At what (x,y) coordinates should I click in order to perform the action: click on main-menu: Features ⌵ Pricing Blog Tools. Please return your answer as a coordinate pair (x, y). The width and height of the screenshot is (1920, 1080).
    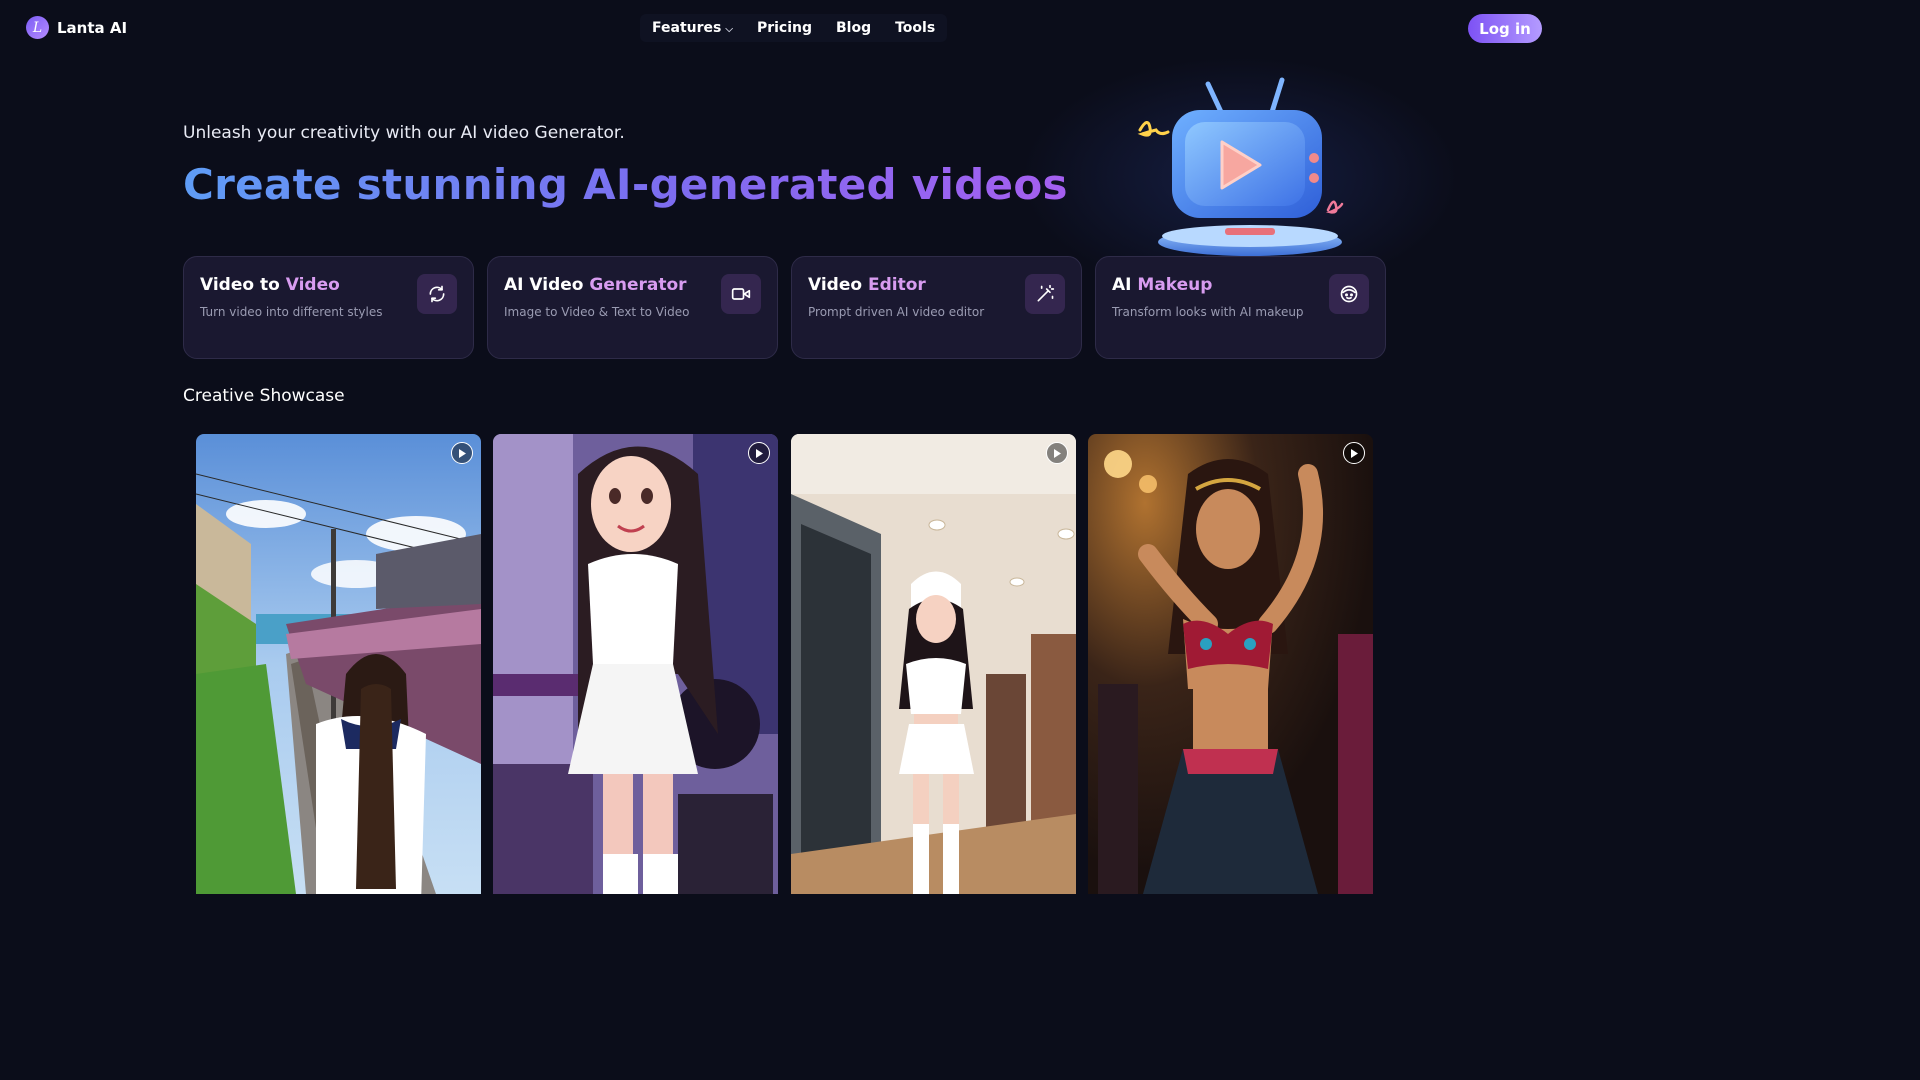
    Looking at the image, I should click on (794, 28).